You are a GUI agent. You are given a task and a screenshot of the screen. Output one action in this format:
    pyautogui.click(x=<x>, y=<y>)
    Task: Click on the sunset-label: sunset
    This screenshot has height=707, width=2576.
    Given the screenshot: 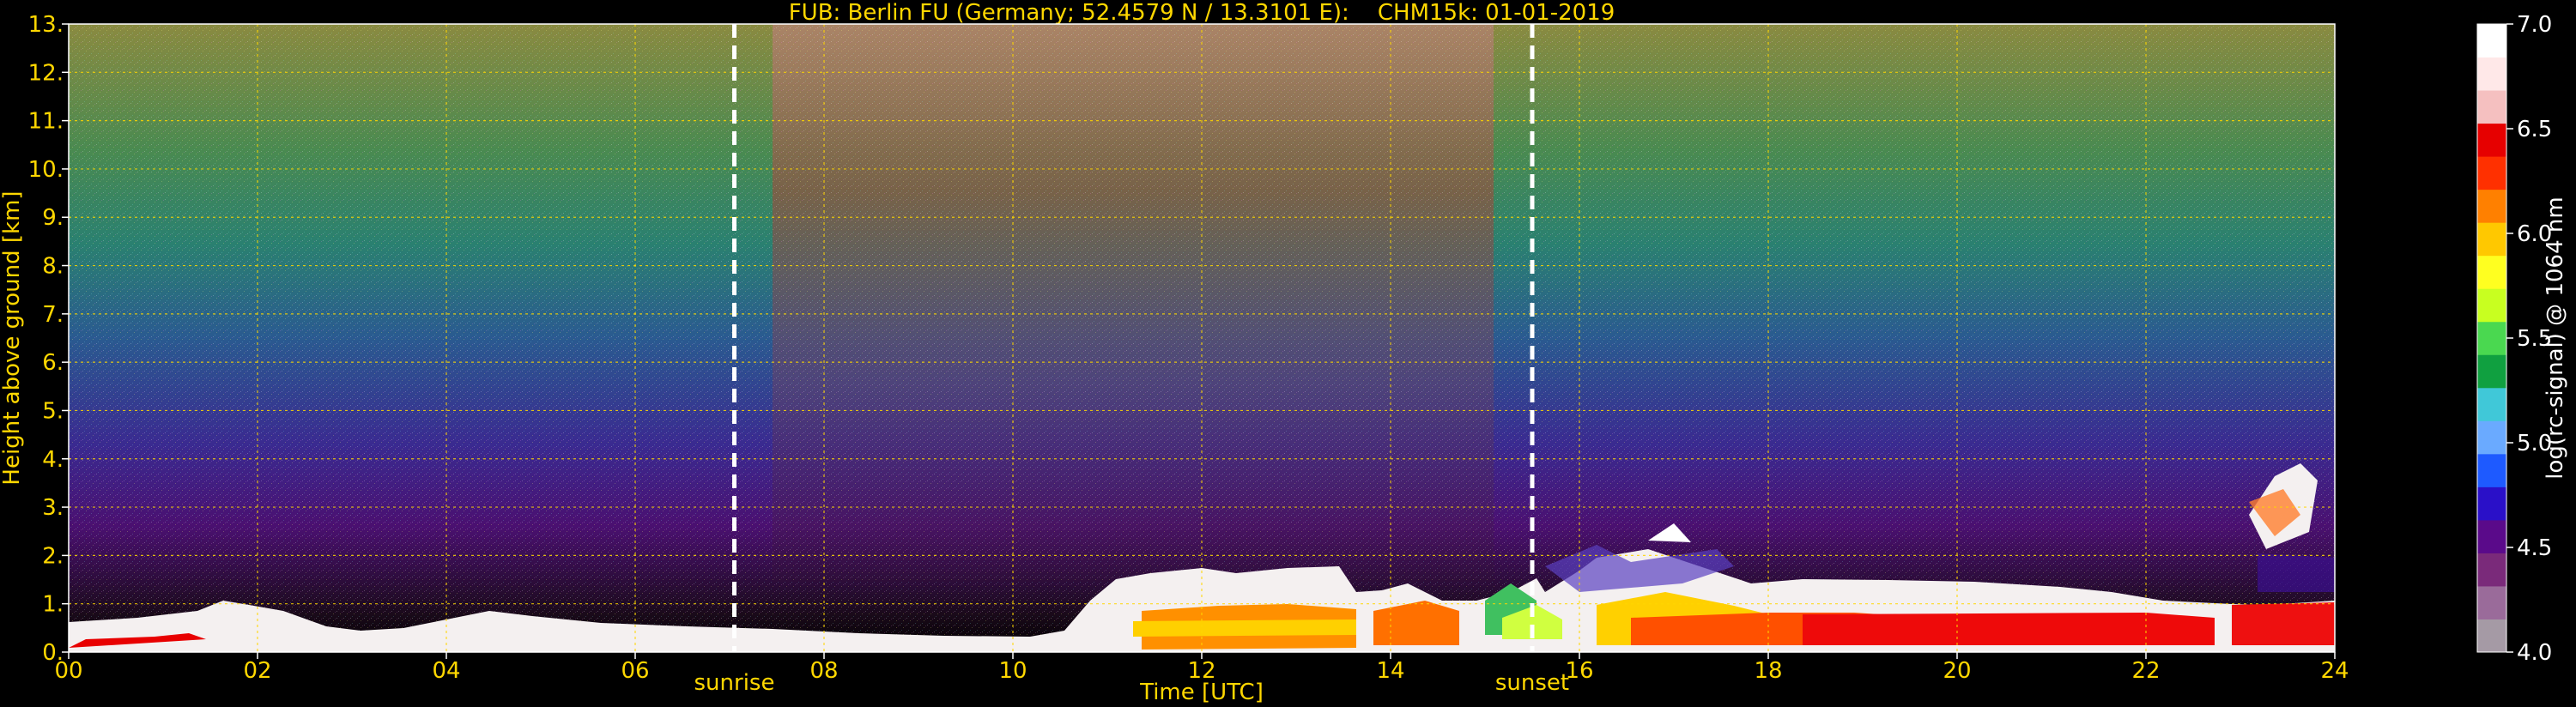 What is the action you would take?
    pyautogui.click(x=1532, y=683)
    